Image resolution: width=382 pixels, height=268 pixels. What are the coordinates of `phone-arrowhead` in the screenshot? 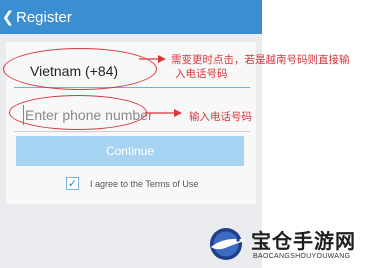 It's located at (178, 113).